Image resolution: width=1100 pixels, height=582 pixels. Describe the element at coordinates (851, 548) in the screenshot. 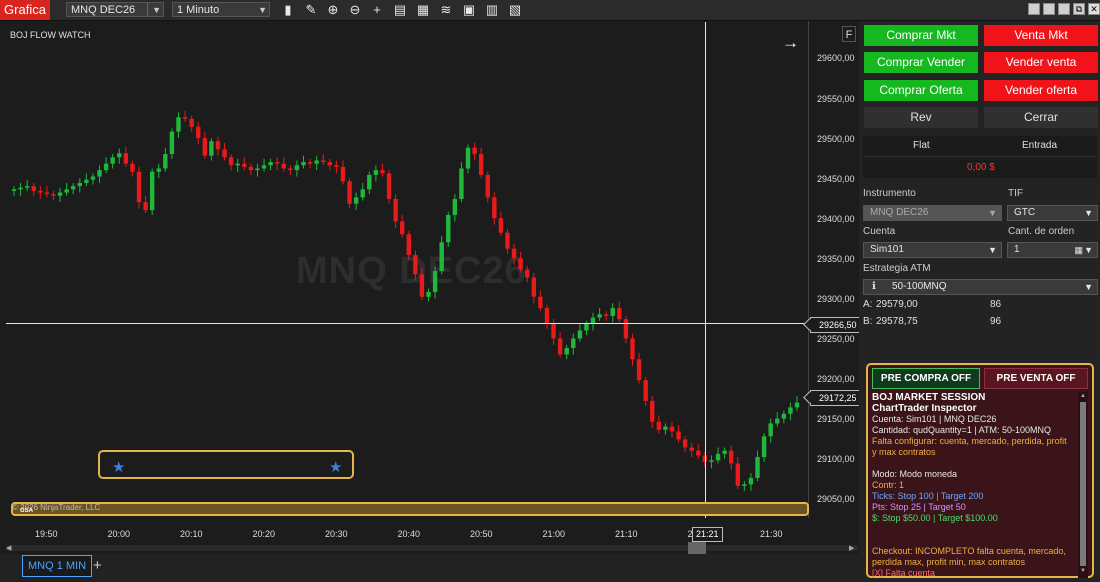

I see `scroll-right-icon: ▶` at that location.